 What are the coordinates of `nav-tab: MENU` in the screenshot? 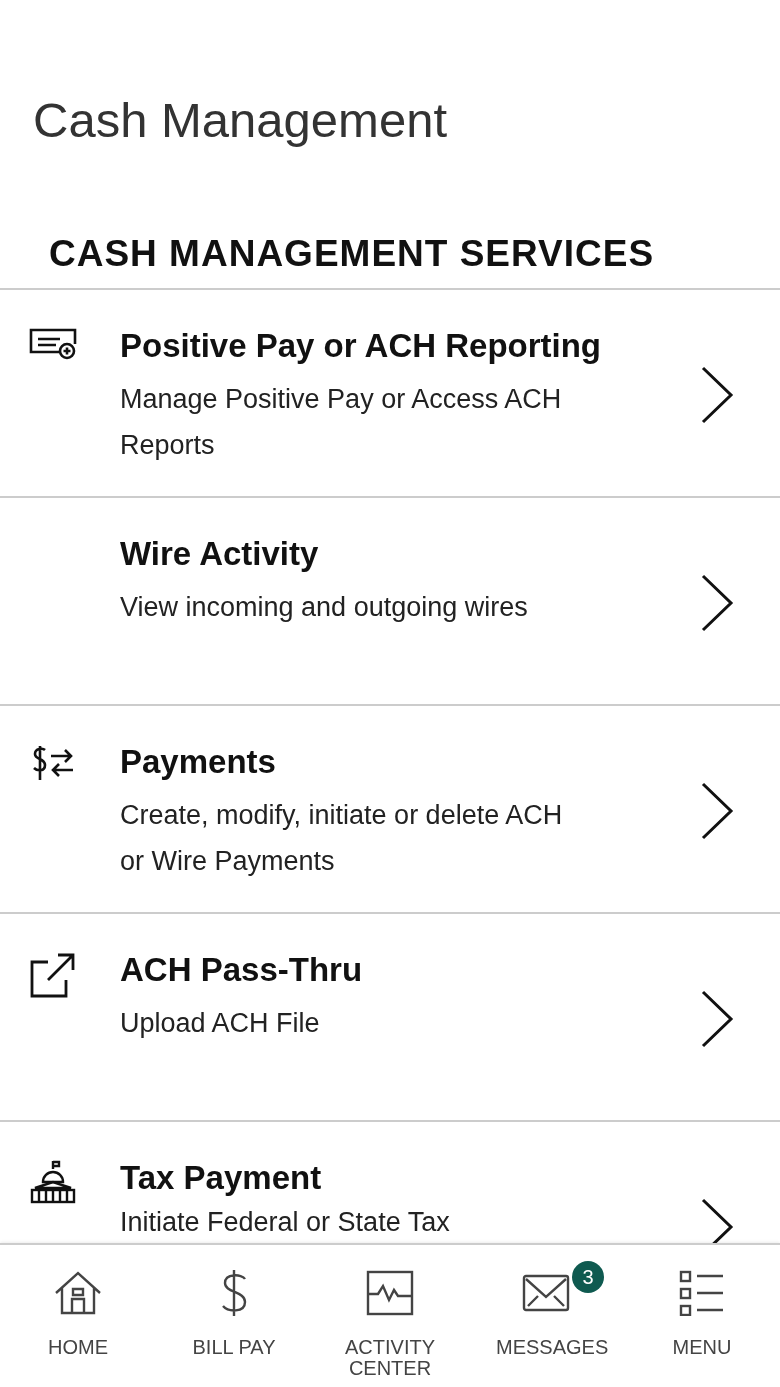 It's located at (702, 1316).